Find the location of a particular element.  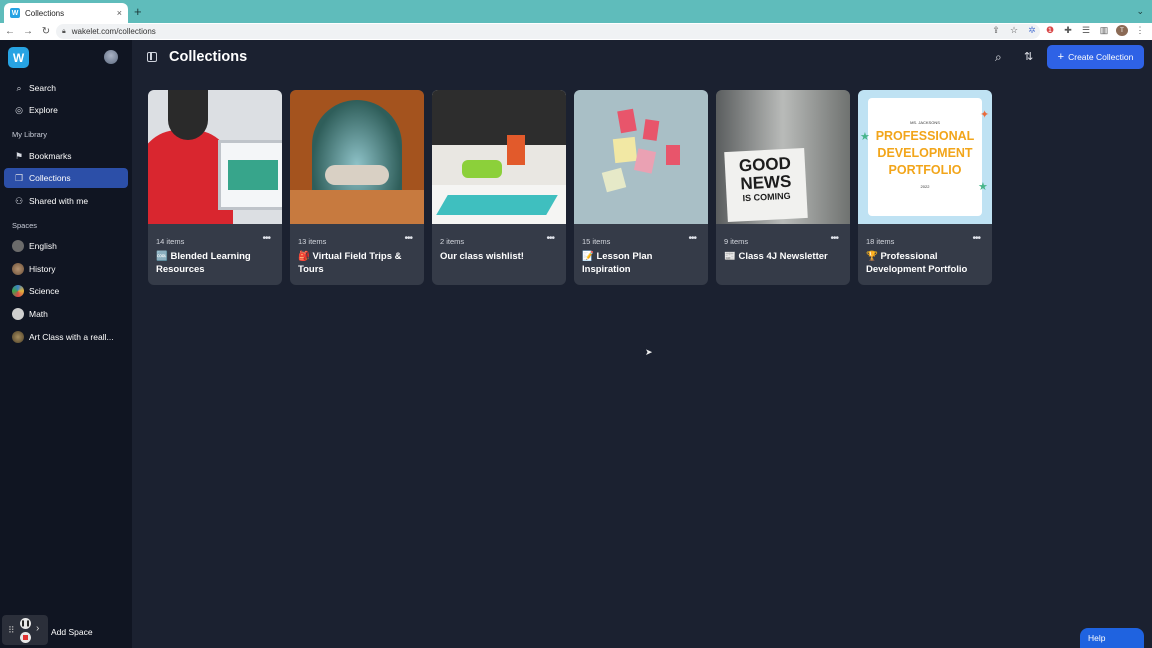

back-icon: ← is located at coordinates (10, 31).